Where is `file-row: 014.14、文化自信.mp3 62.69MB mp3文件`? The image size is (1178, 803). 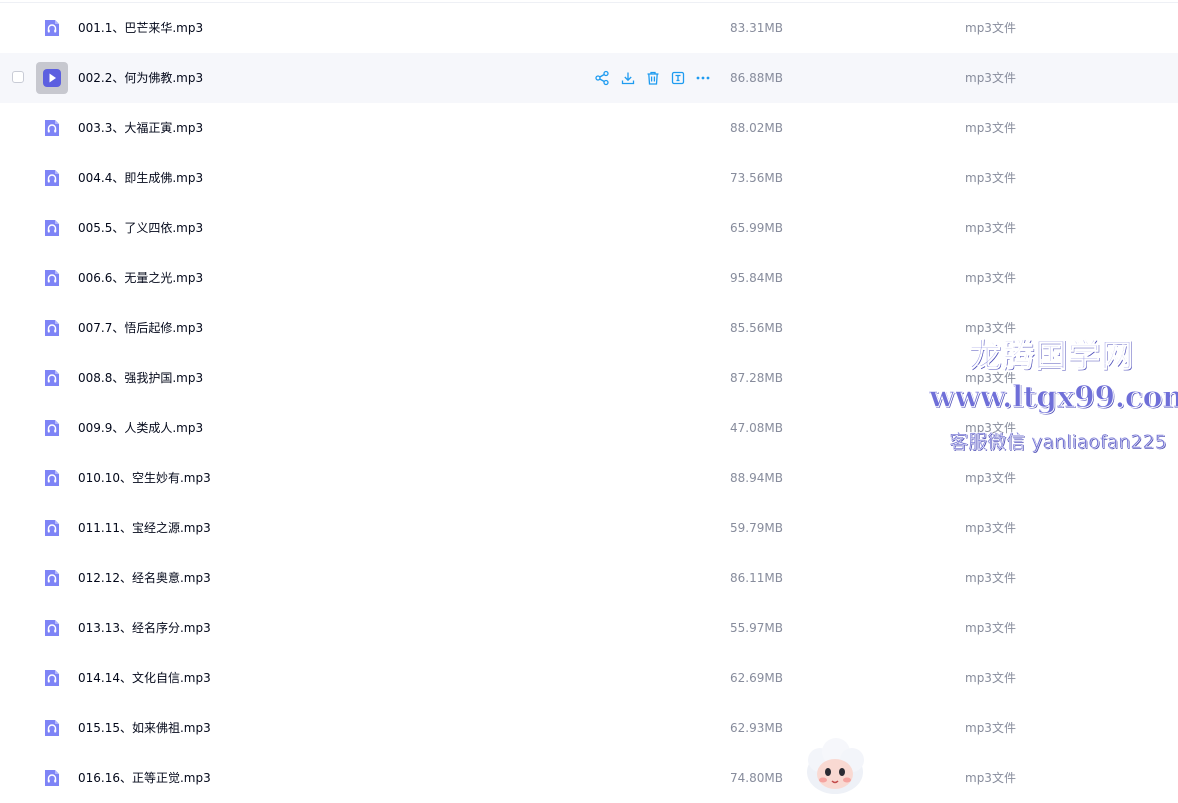 file-row: 014.14、文化自信.mp3 62.69MB mp3文件 is located at coordinates (589, 678).